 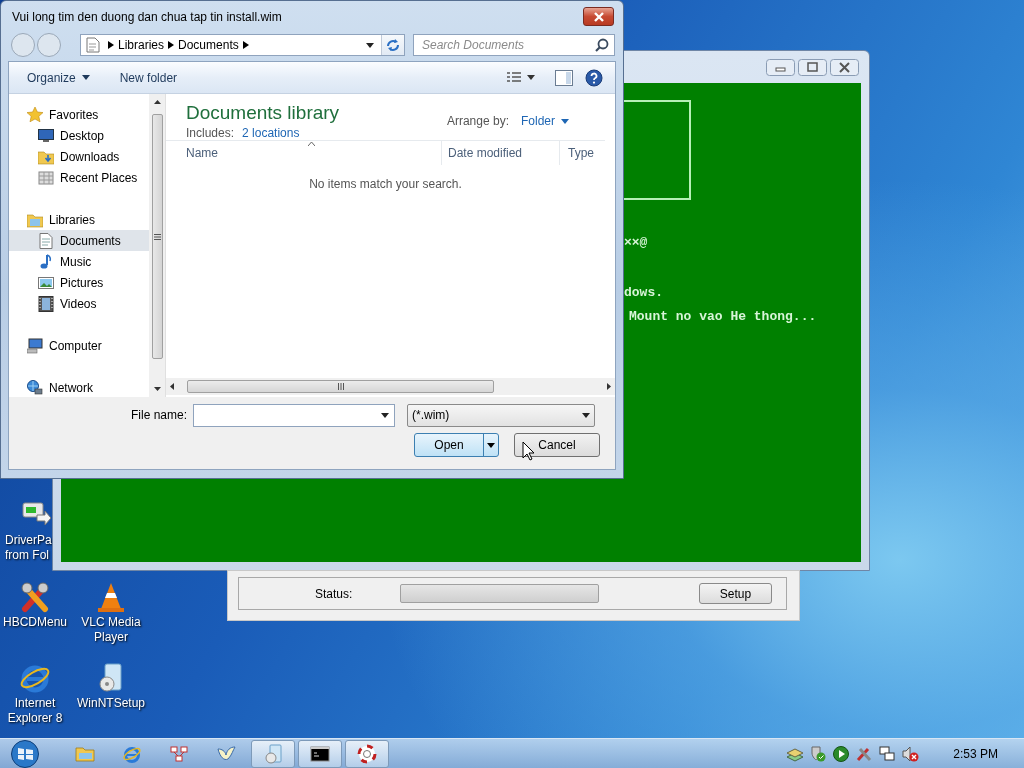 I want to click on traffic-cone-icon, so click(x=111, y=597).